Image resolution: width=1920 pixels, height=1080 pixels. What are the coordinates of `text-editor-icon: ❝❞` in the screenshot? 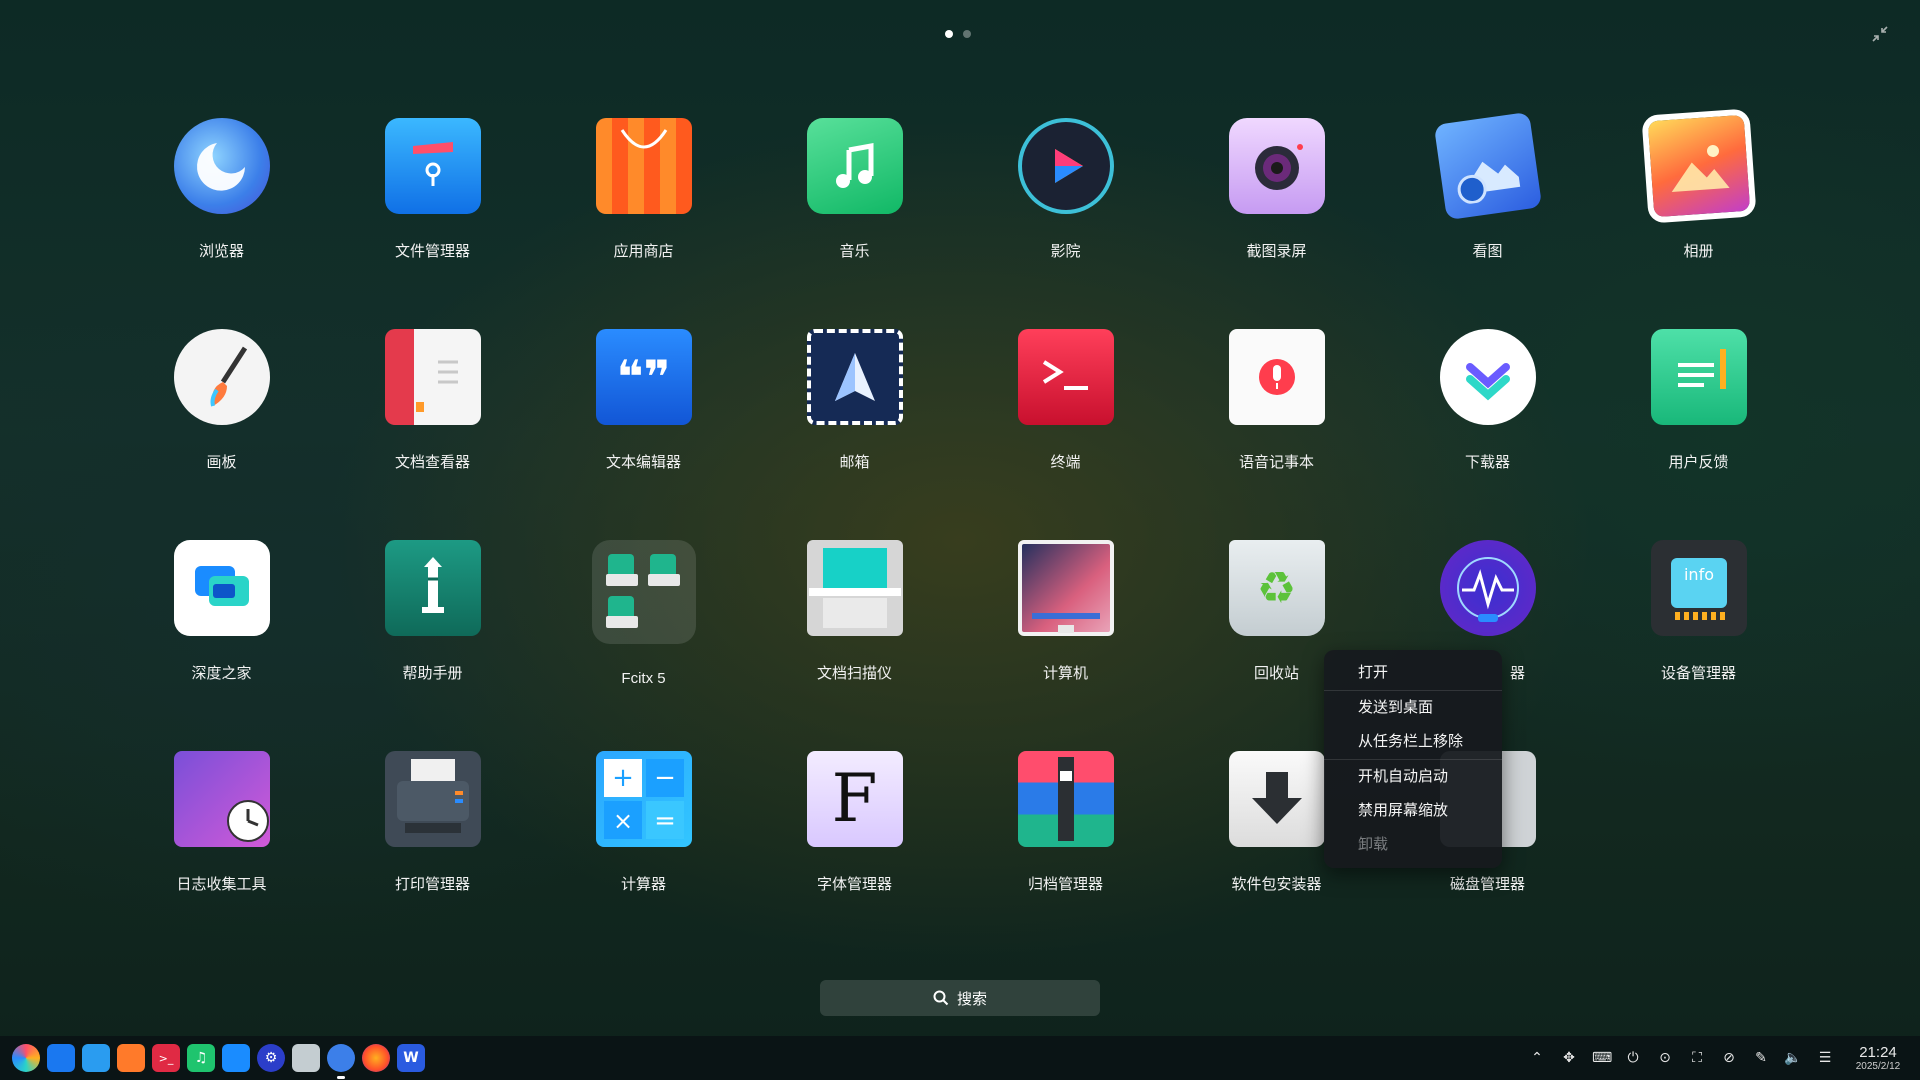 It's located at (643, 377).